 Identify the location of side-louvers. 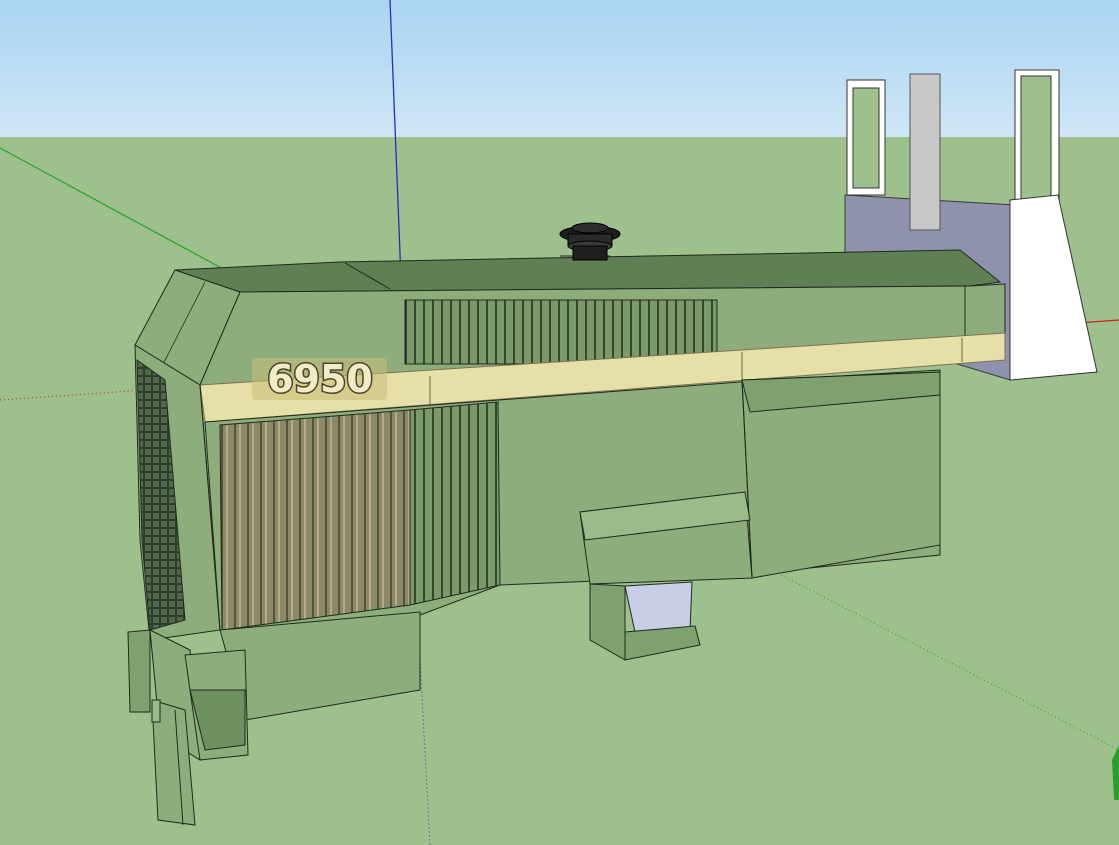
(315, 520).